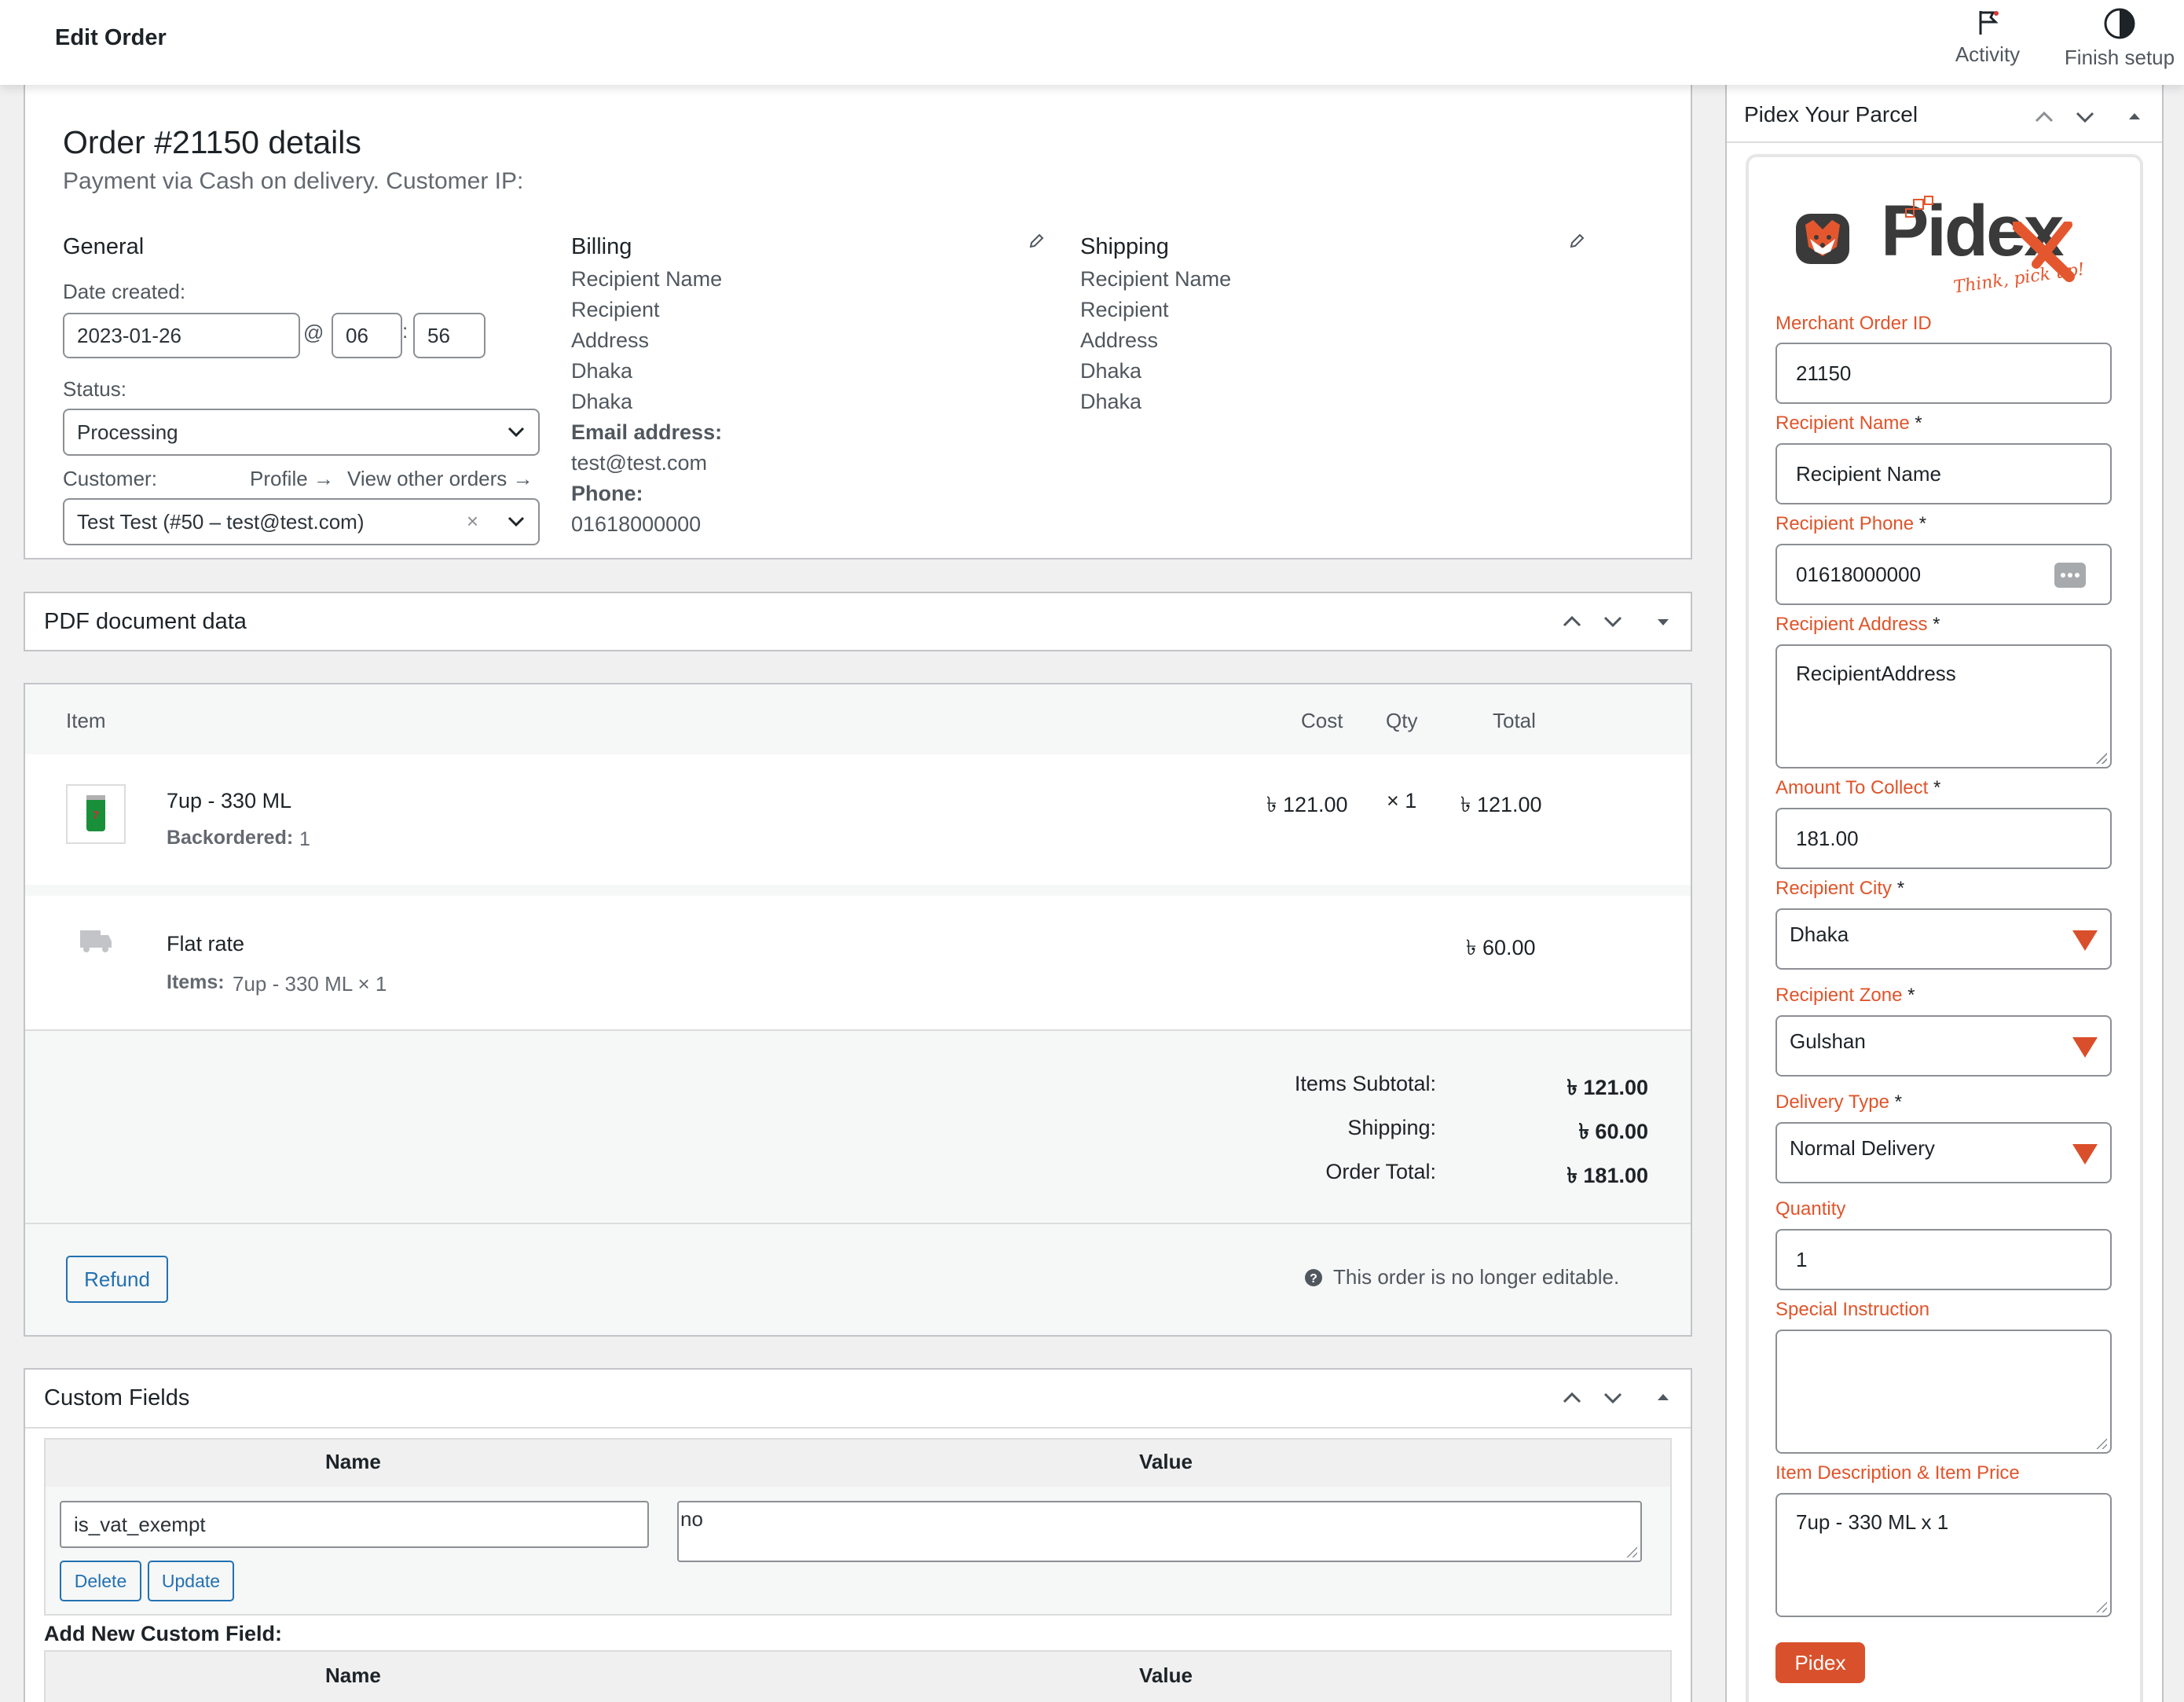 This screenshot has width=2184, height=1702. Describe the element at coordinates (100, 1581) in the screenshot. I see `delete-button: Delete` at that location.